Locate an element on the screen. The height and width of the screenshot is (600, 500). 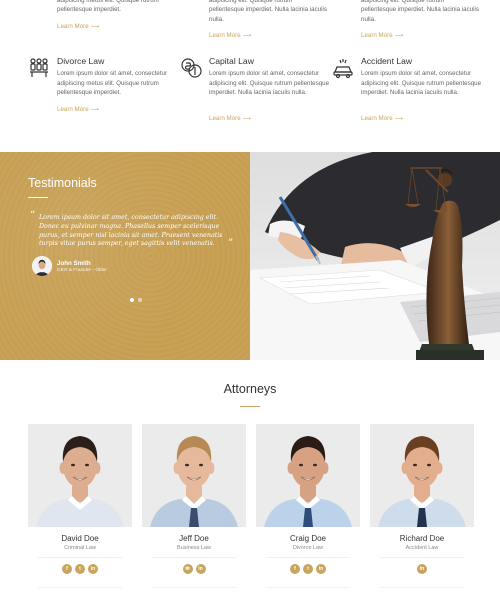
social-links: ✉ in is located at coordinates (194, 569).